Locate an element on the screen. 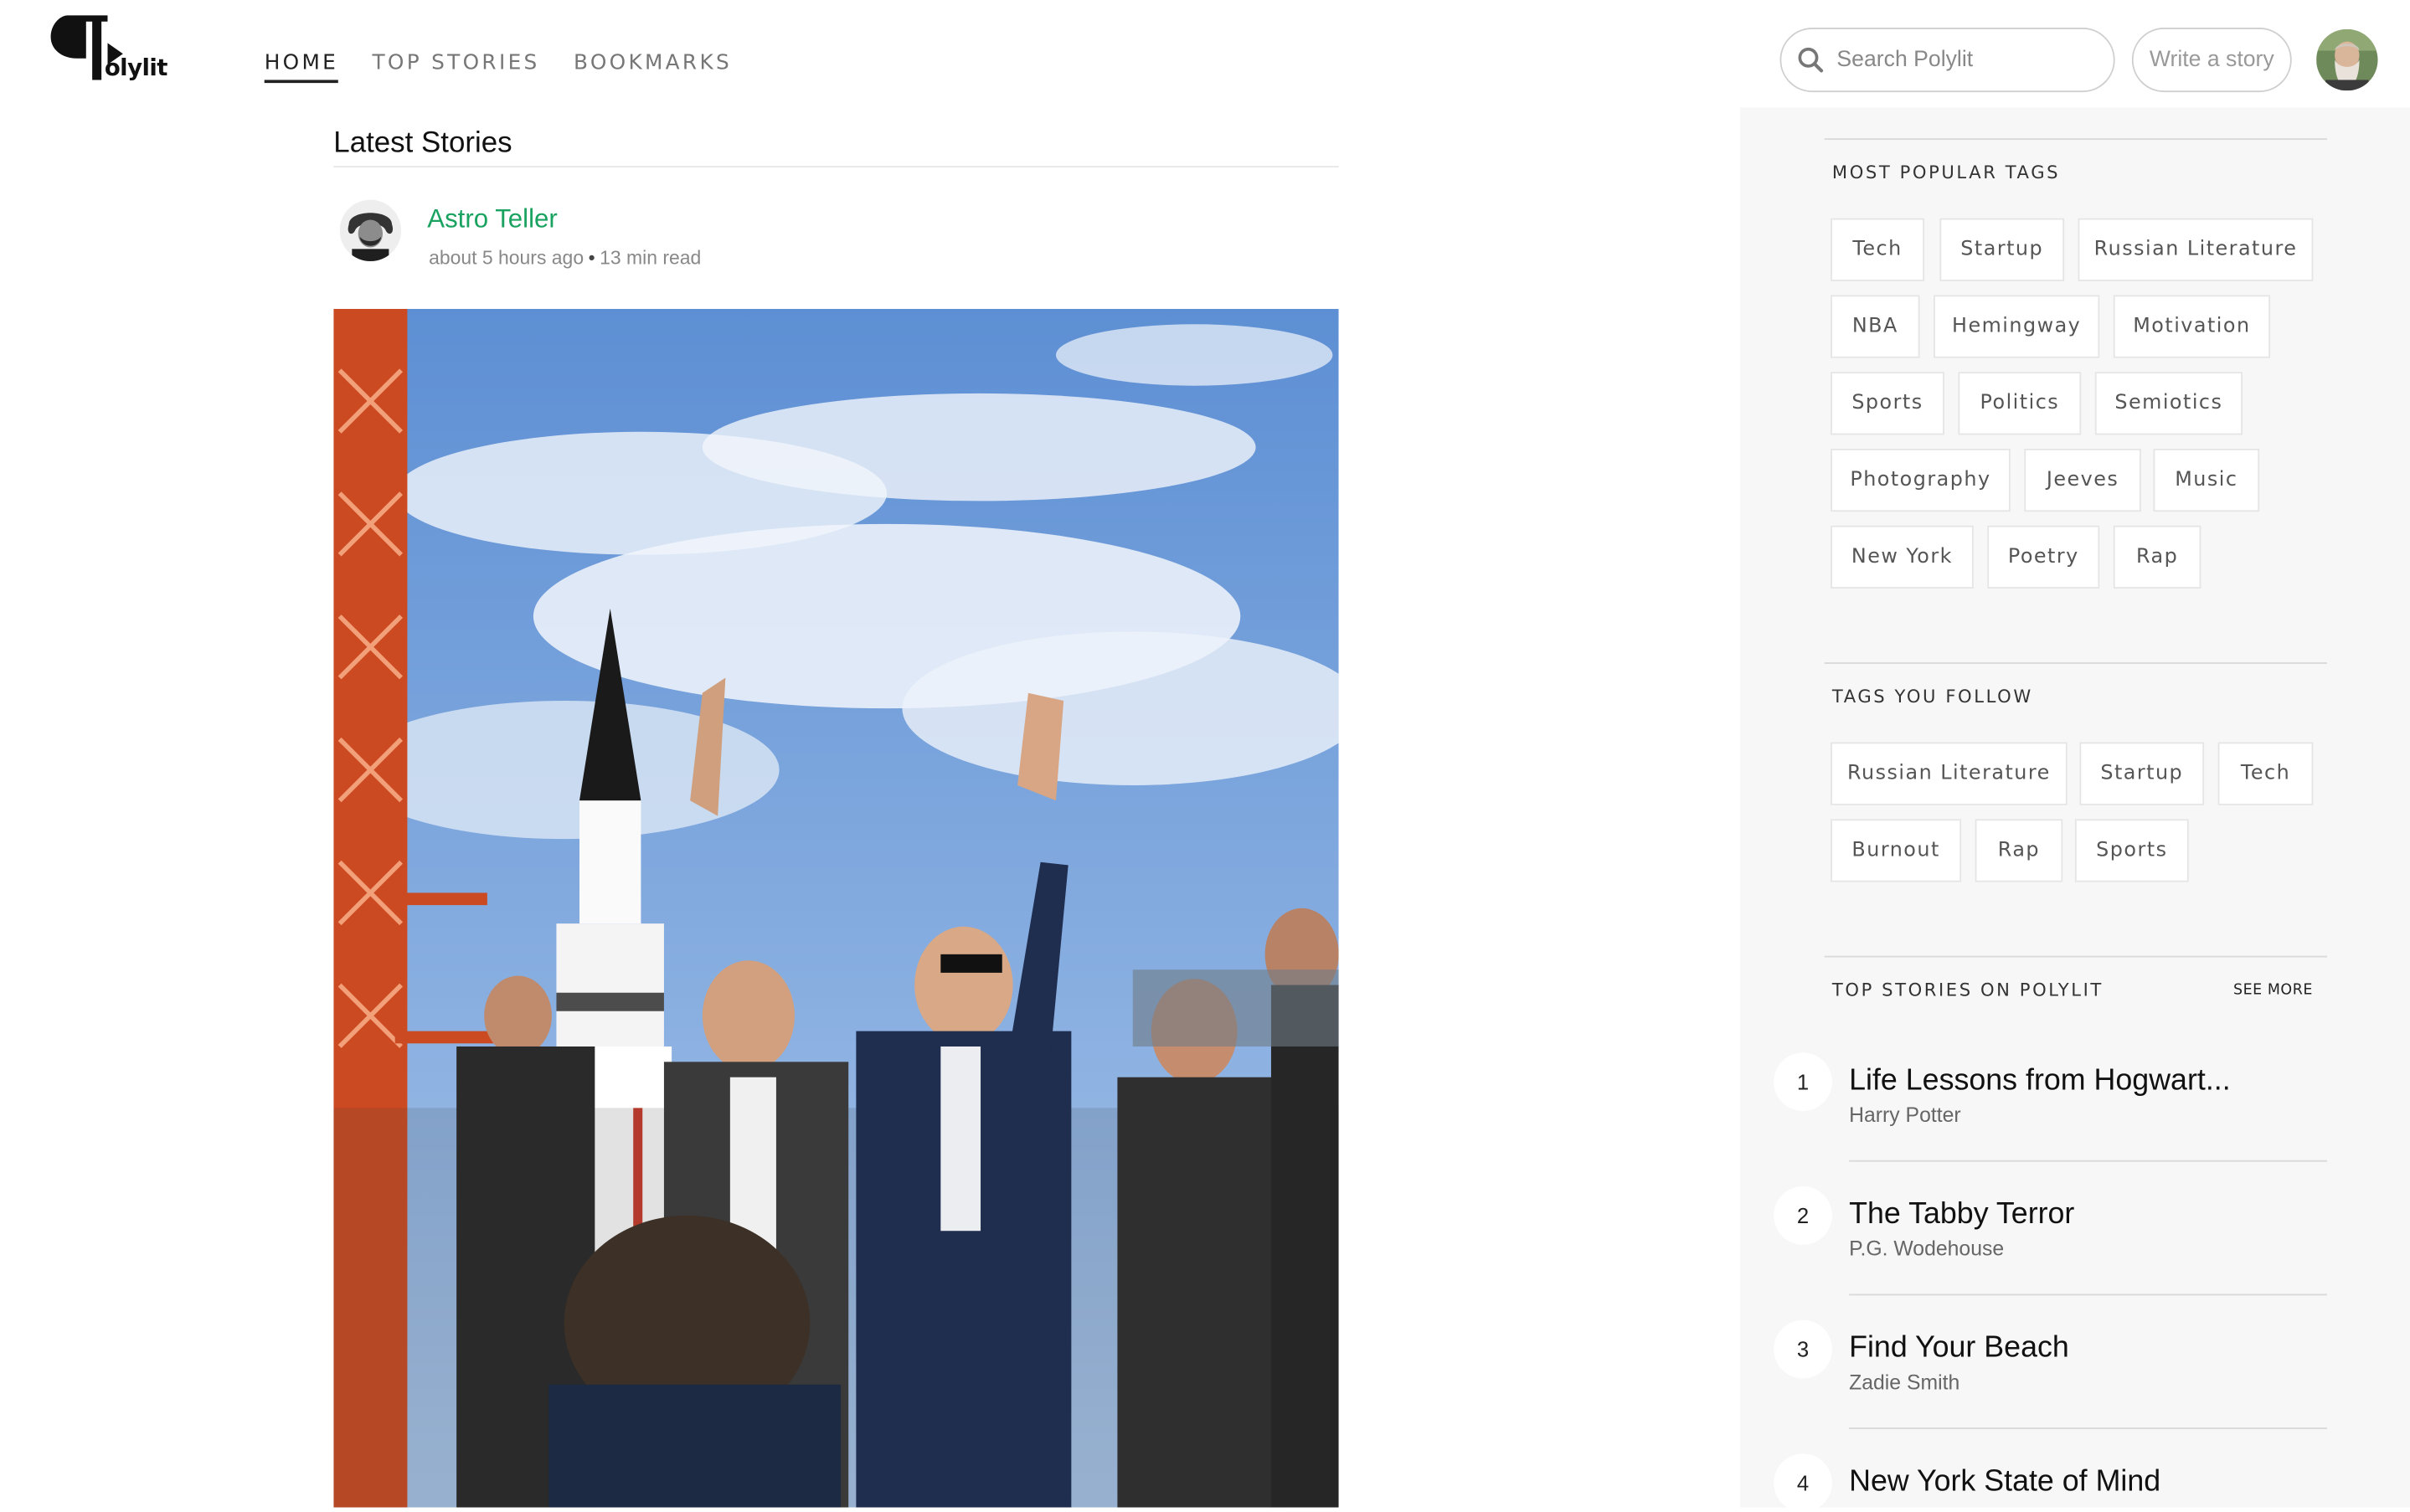 The image size is (2410, 1512). popular-tag: New York is located at coordinates (1903, 557).